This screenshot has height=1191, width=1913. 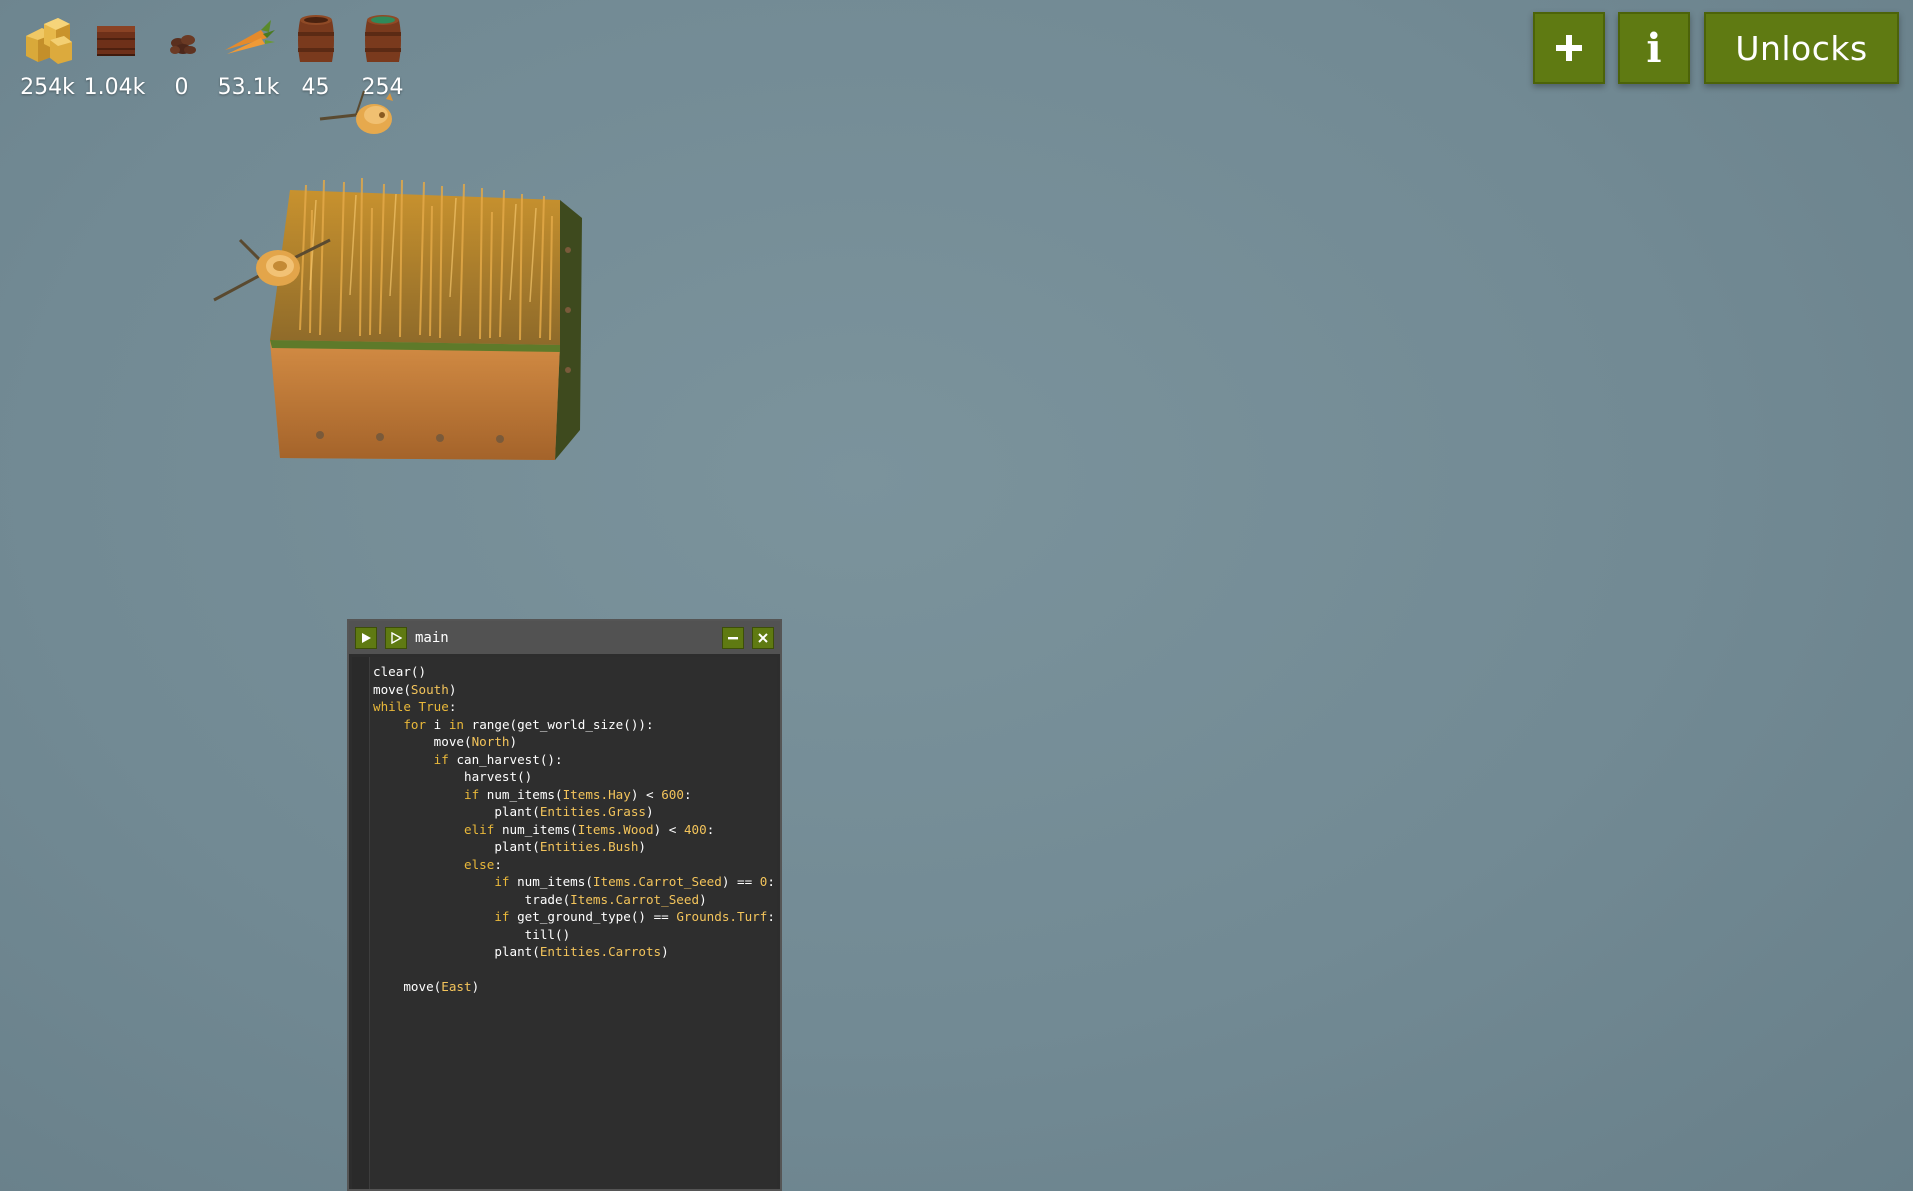 What do you see at coordinates (115, 41) in the screenshot?
I see `wood-icon` at bounding box center [115, 41].